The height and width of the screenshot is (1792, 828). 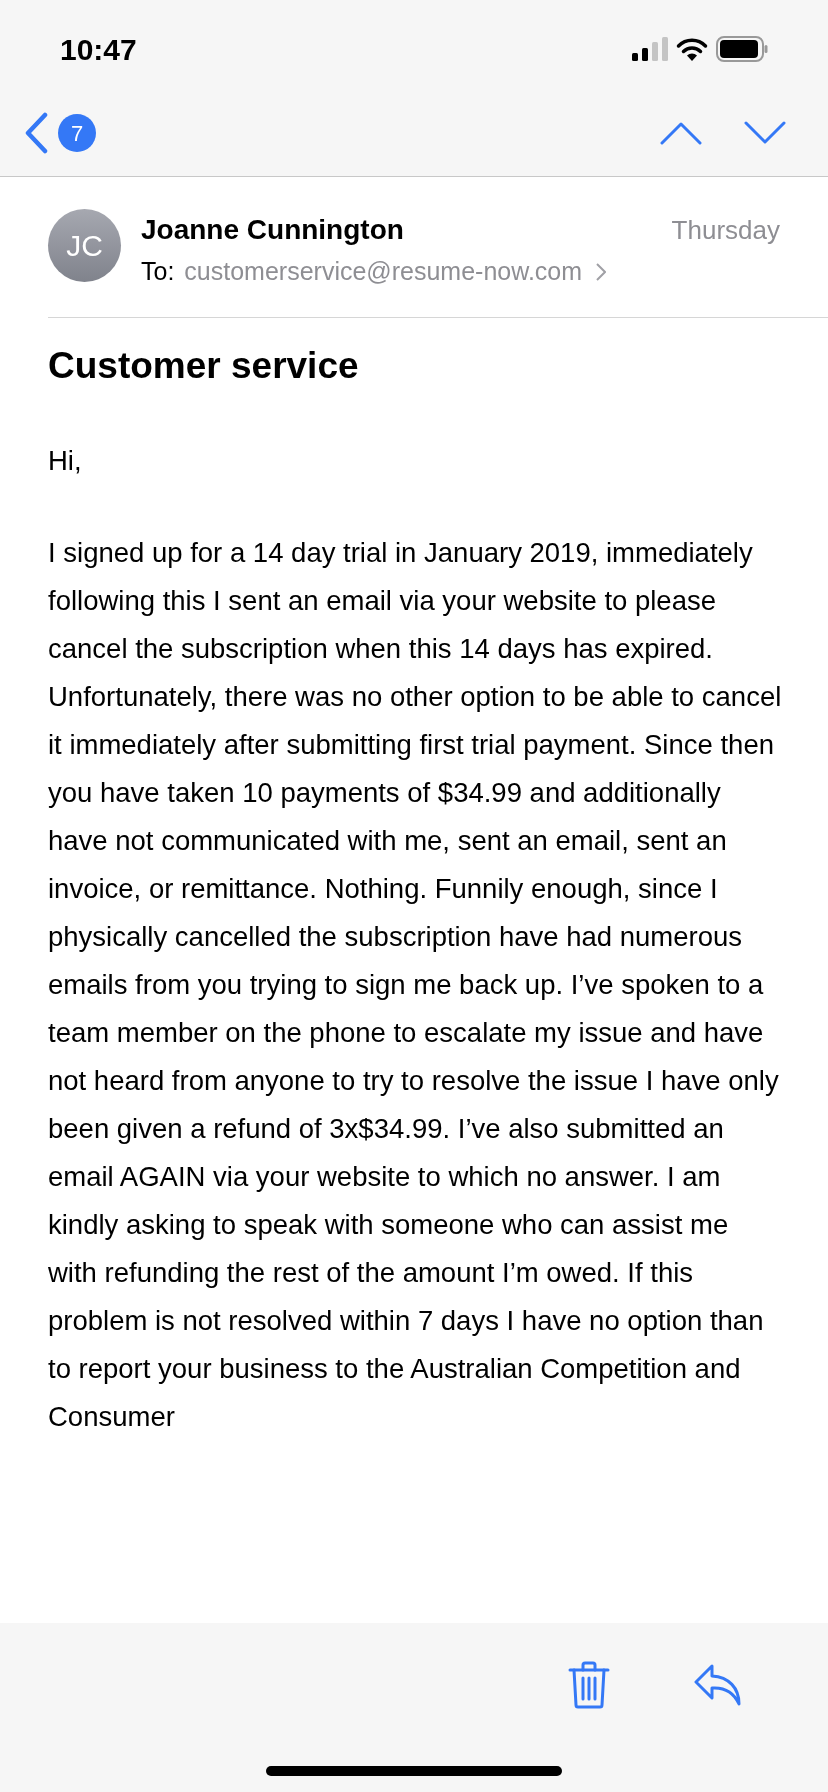 What do you see at coordinates (650, 49) in the screenshot?
I see `signal-icon` at bounding box center [650, 49].